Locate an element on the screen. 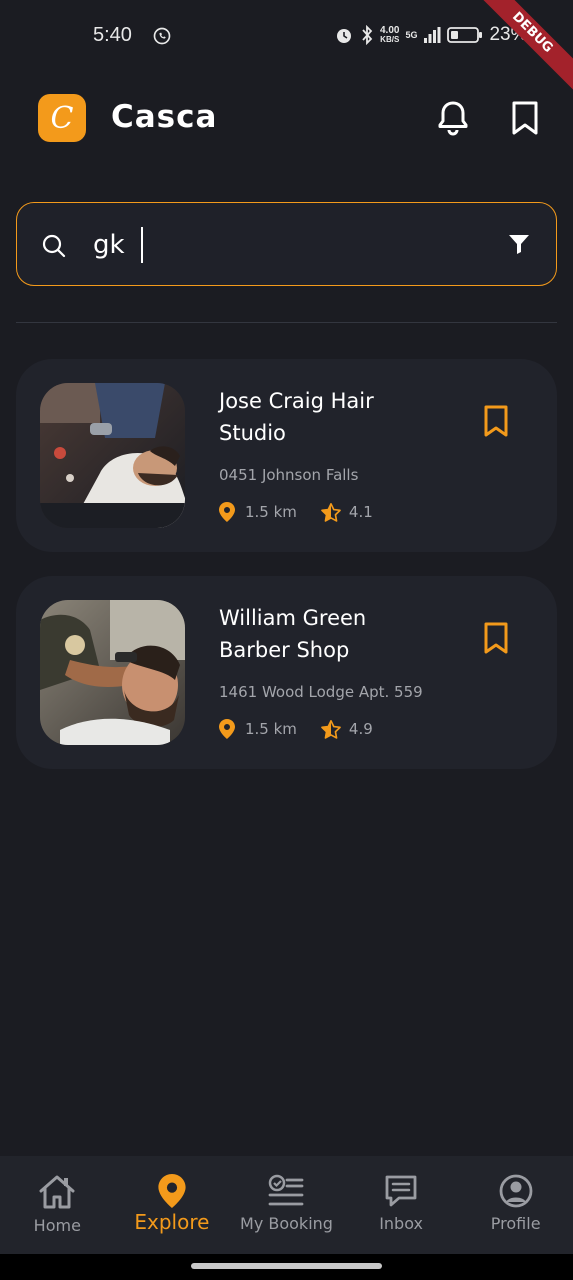  search-bar is located at coordinates (286, 244).